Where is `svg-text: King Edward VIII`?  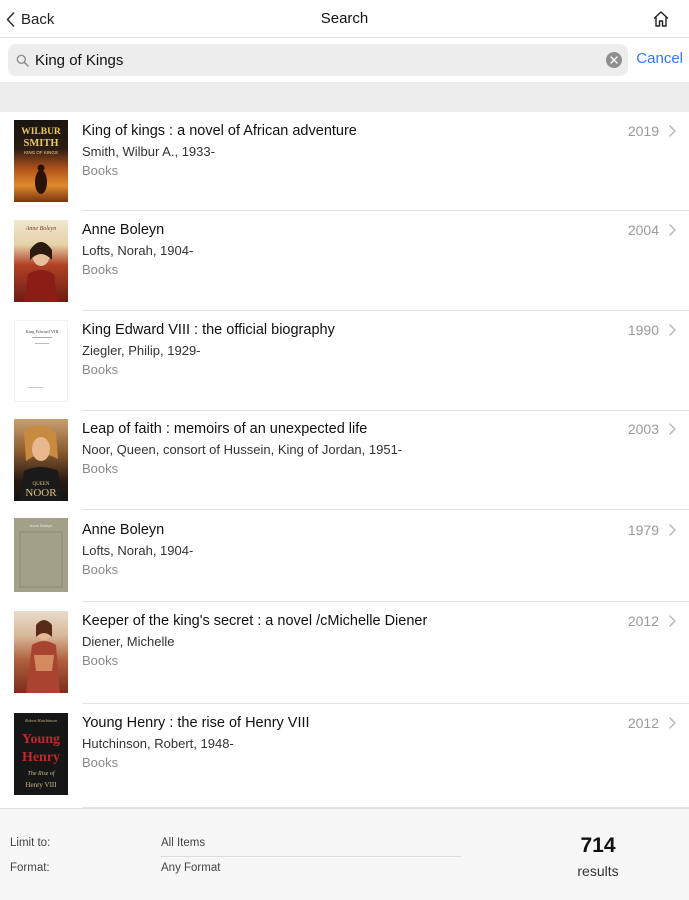 svg-text: King Edward VIII is located at coordinates (42, 331).